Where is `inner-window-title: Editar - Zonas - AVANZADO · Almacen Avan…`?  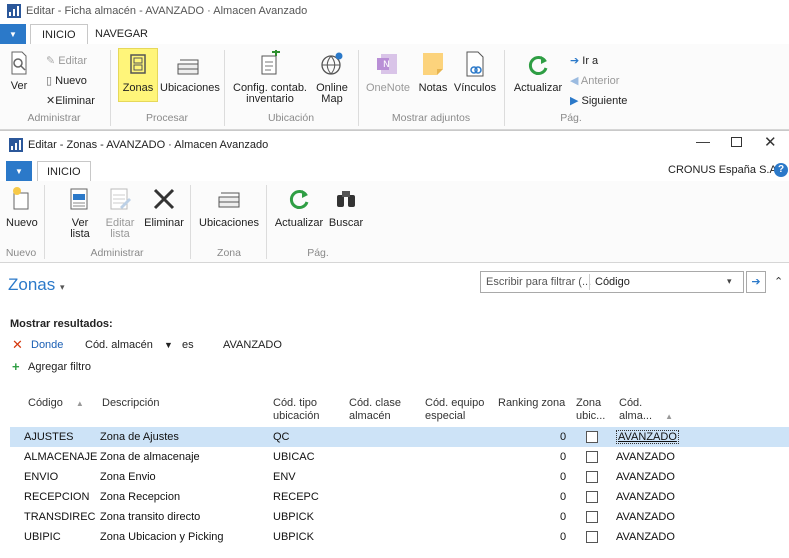
inner-window-title: Editar - Zonas - AVANZADO · Almacen Avan… is located at coordinates (148, 145).